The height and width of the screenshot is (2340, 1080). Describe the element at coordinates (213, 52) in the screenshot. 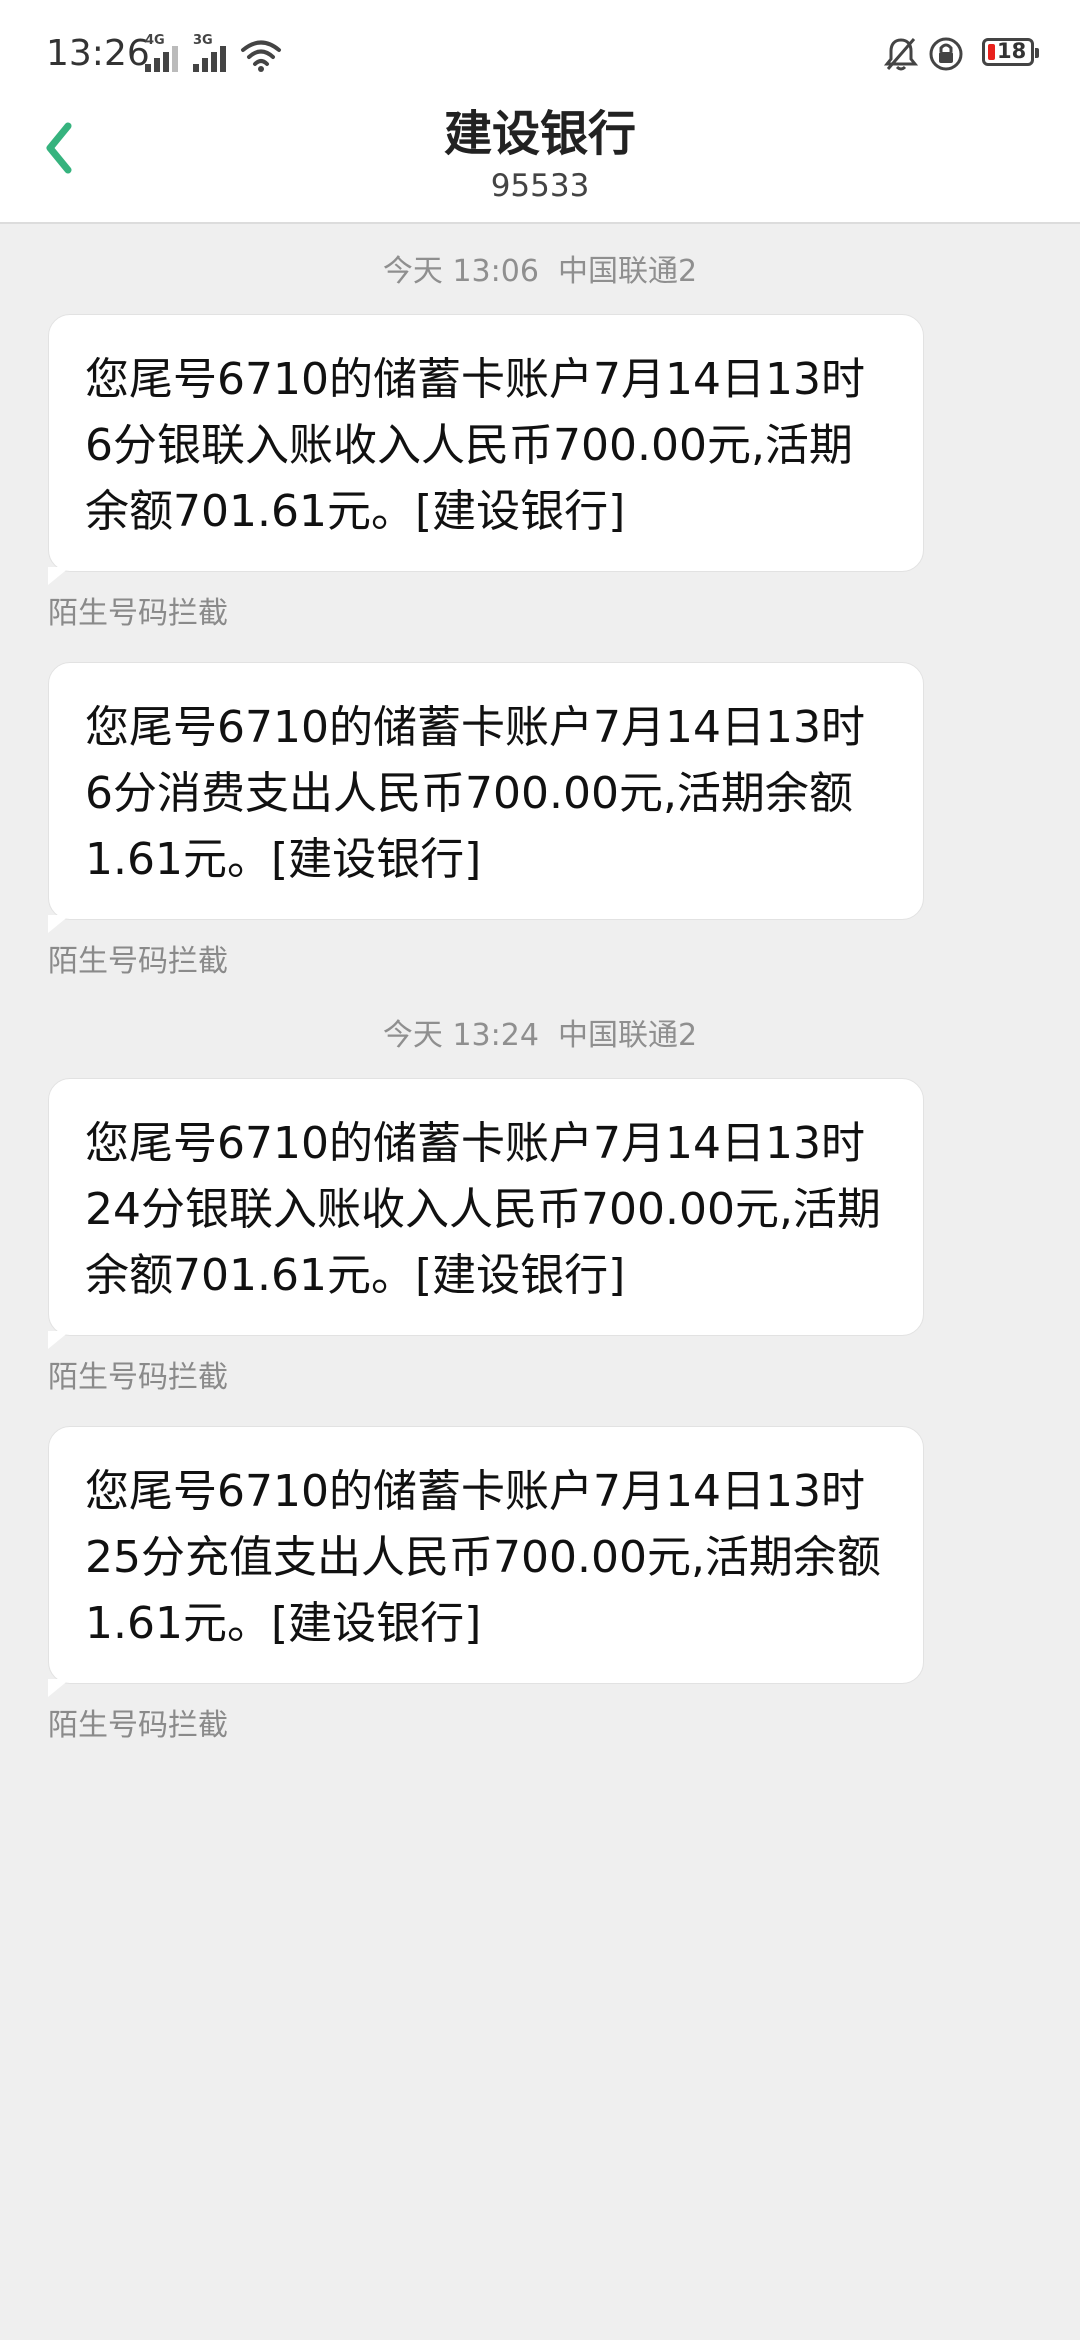

I see `signal-3g-icon: 3G` at that location.